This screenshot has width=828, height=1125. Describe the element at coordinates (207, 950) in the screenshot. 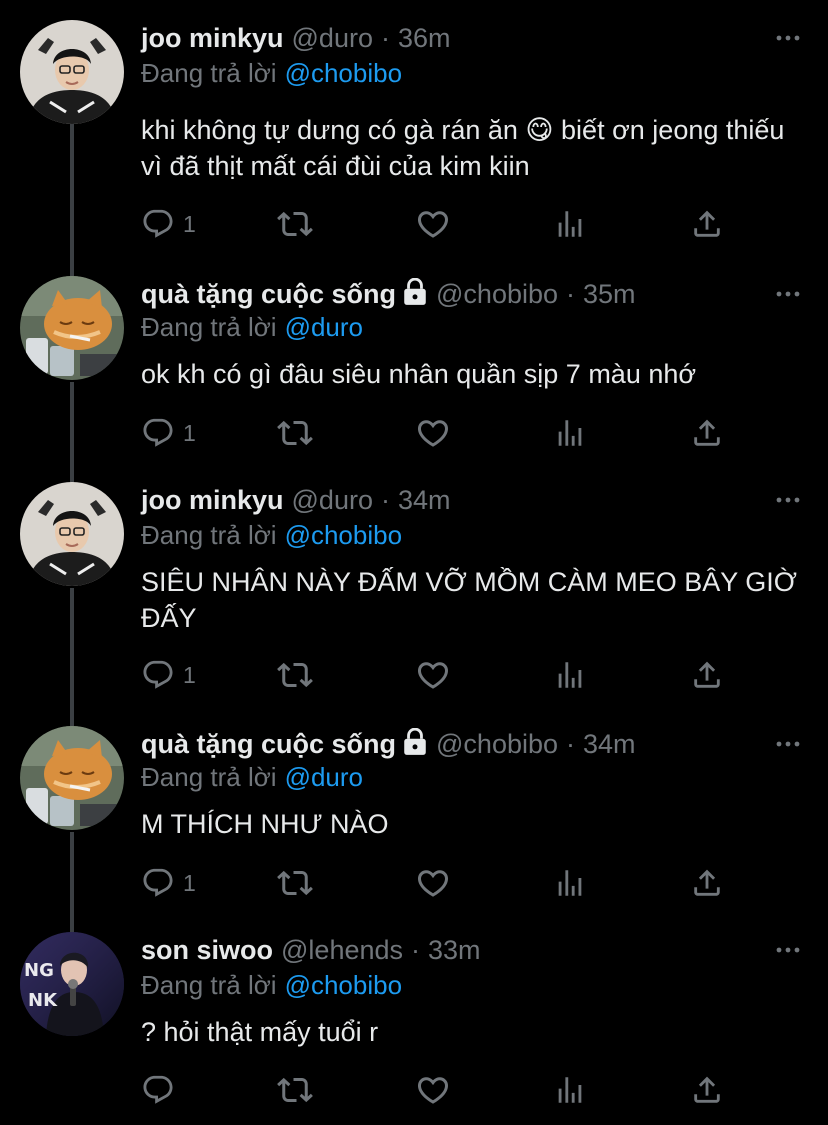

I see `display-name: son siwoo` at that location.